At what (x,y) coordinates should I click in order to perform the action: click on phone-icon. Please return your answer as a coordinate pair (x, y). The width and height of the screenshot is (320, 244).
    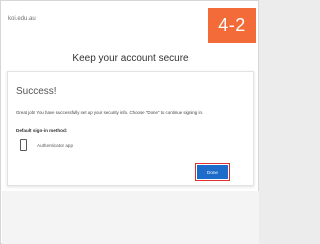
    Looking at the image, I should click on (23, 145).